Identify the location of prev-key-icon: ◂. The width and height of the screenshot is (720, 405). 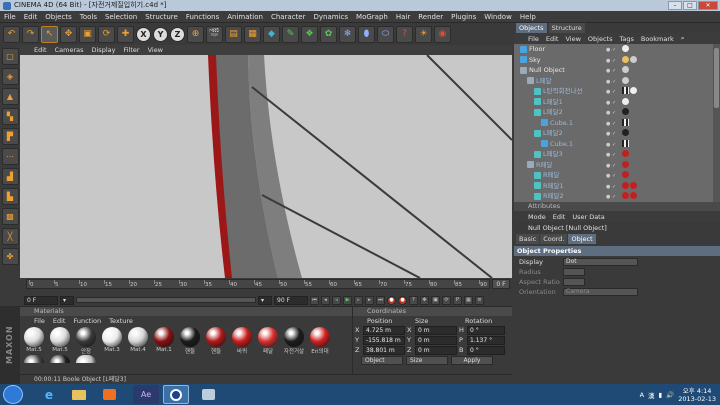
(325, 300).